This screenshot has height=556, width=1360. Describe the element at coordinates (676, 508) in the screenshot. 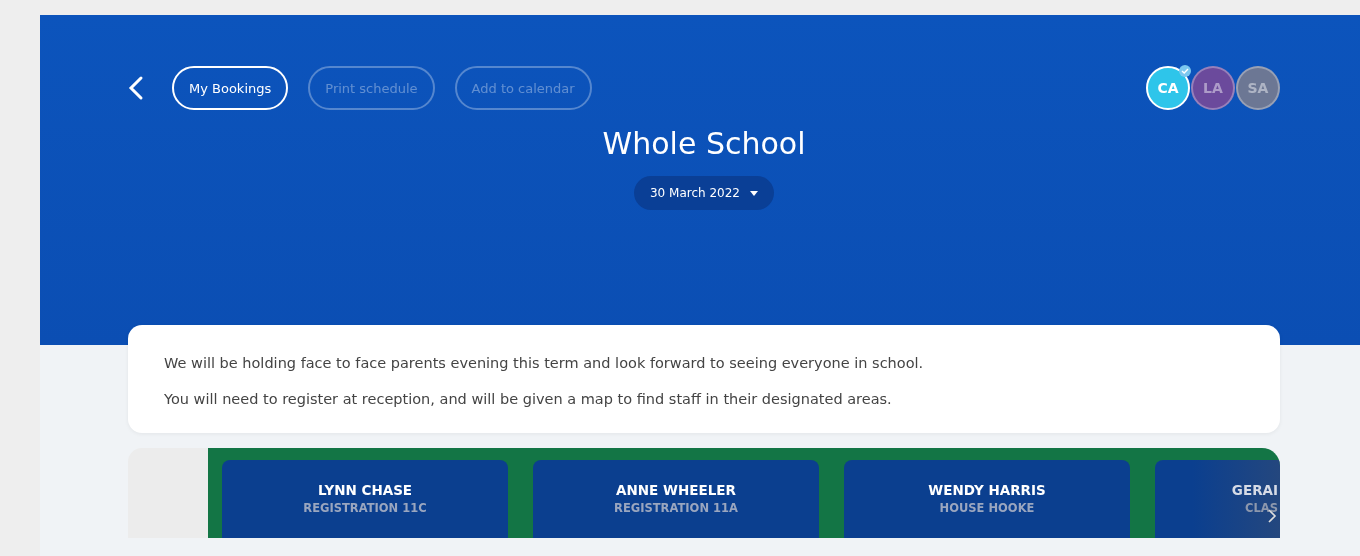

I see `staff-role: REGISTRATION 11A` at that location.